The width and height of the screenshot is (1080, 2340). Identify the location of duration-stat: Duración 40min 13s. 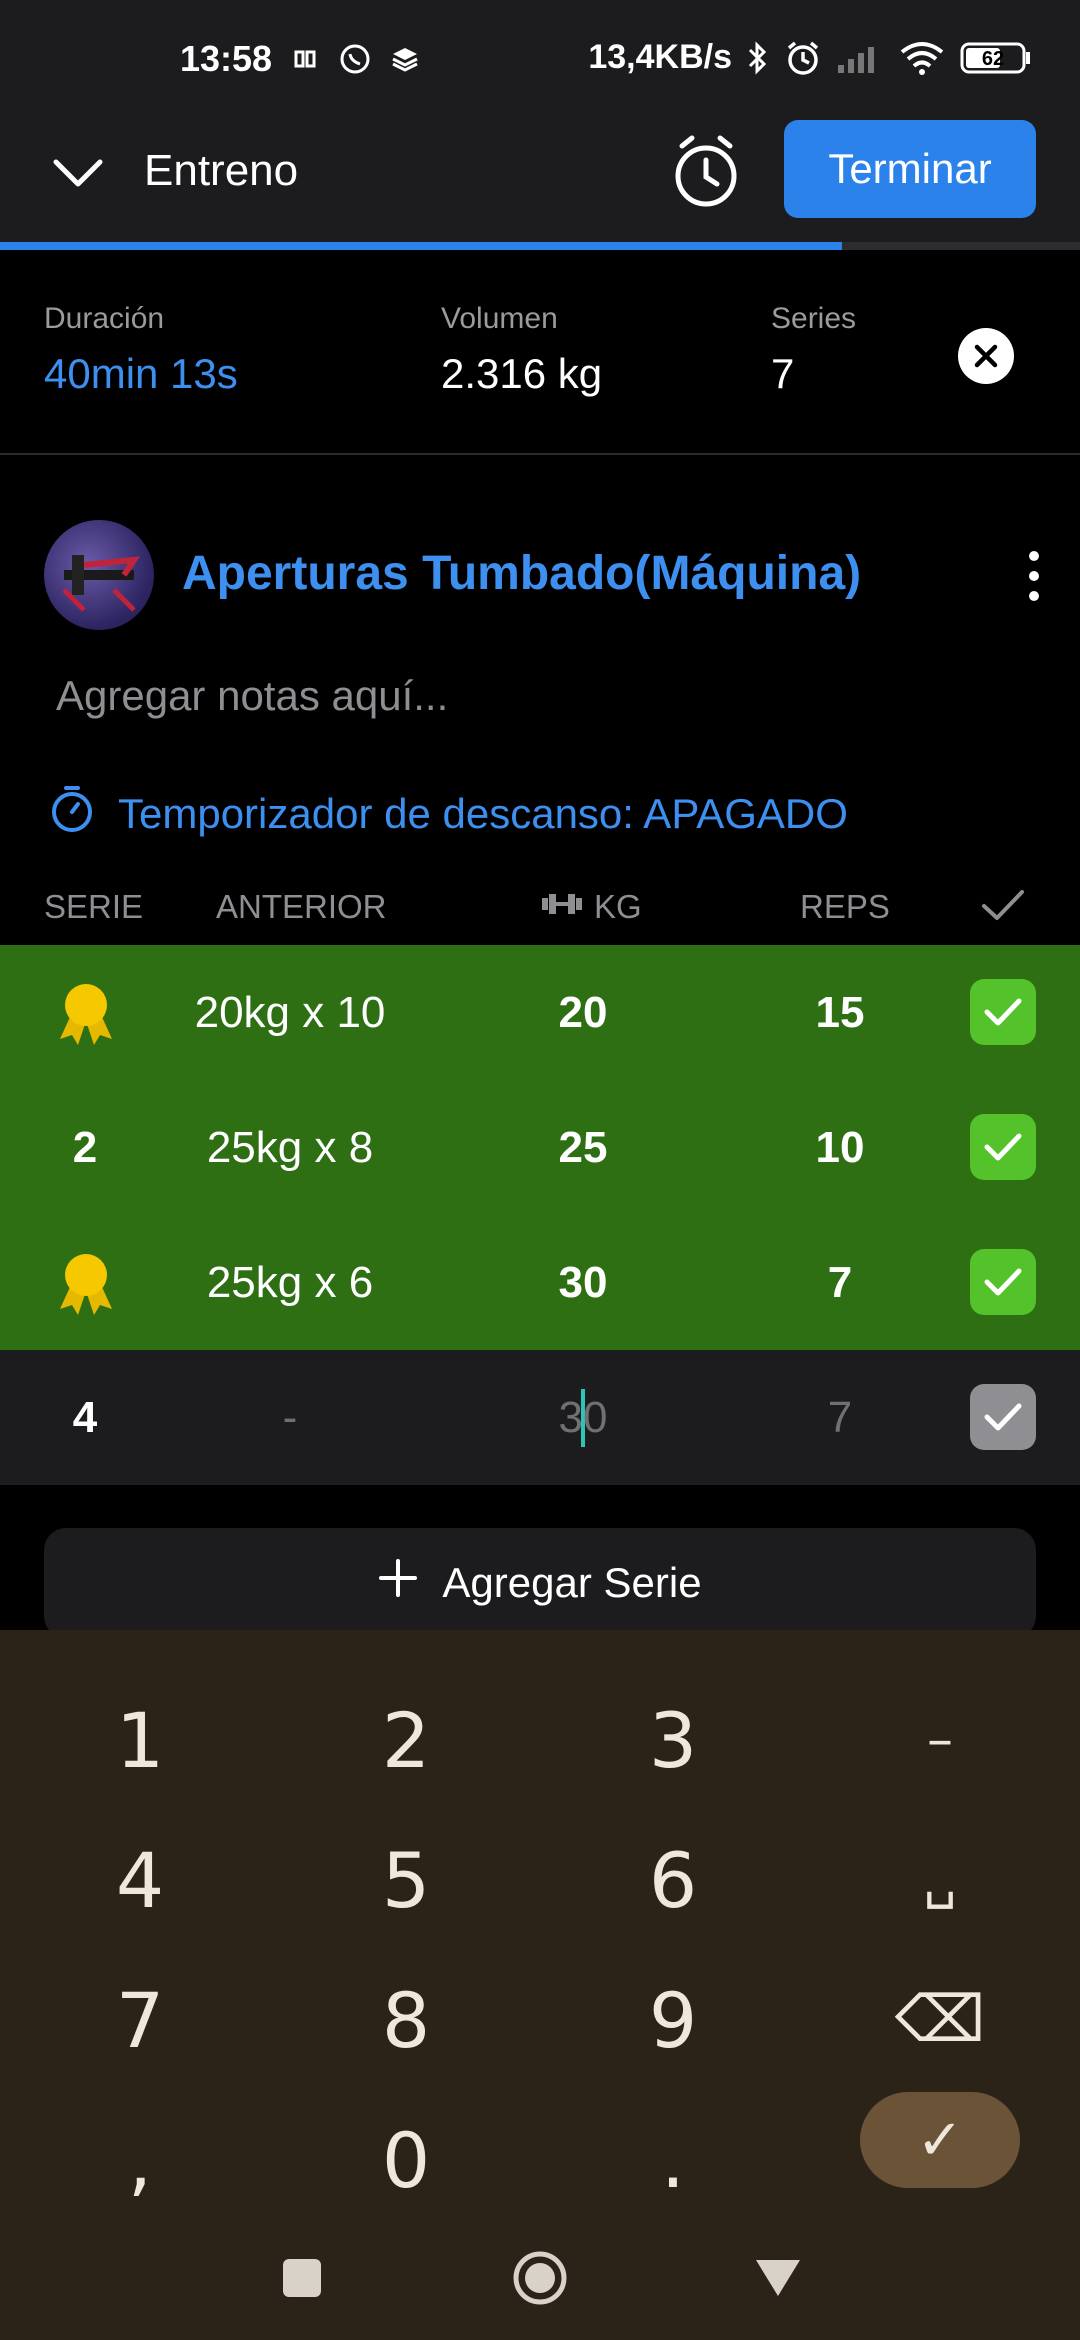
(141, 350).